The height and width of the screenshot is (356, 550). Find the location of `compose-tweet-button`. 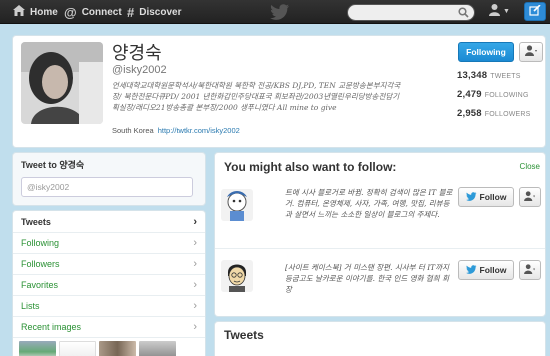

compose-tweet-button is located at coordinates (535, 11).